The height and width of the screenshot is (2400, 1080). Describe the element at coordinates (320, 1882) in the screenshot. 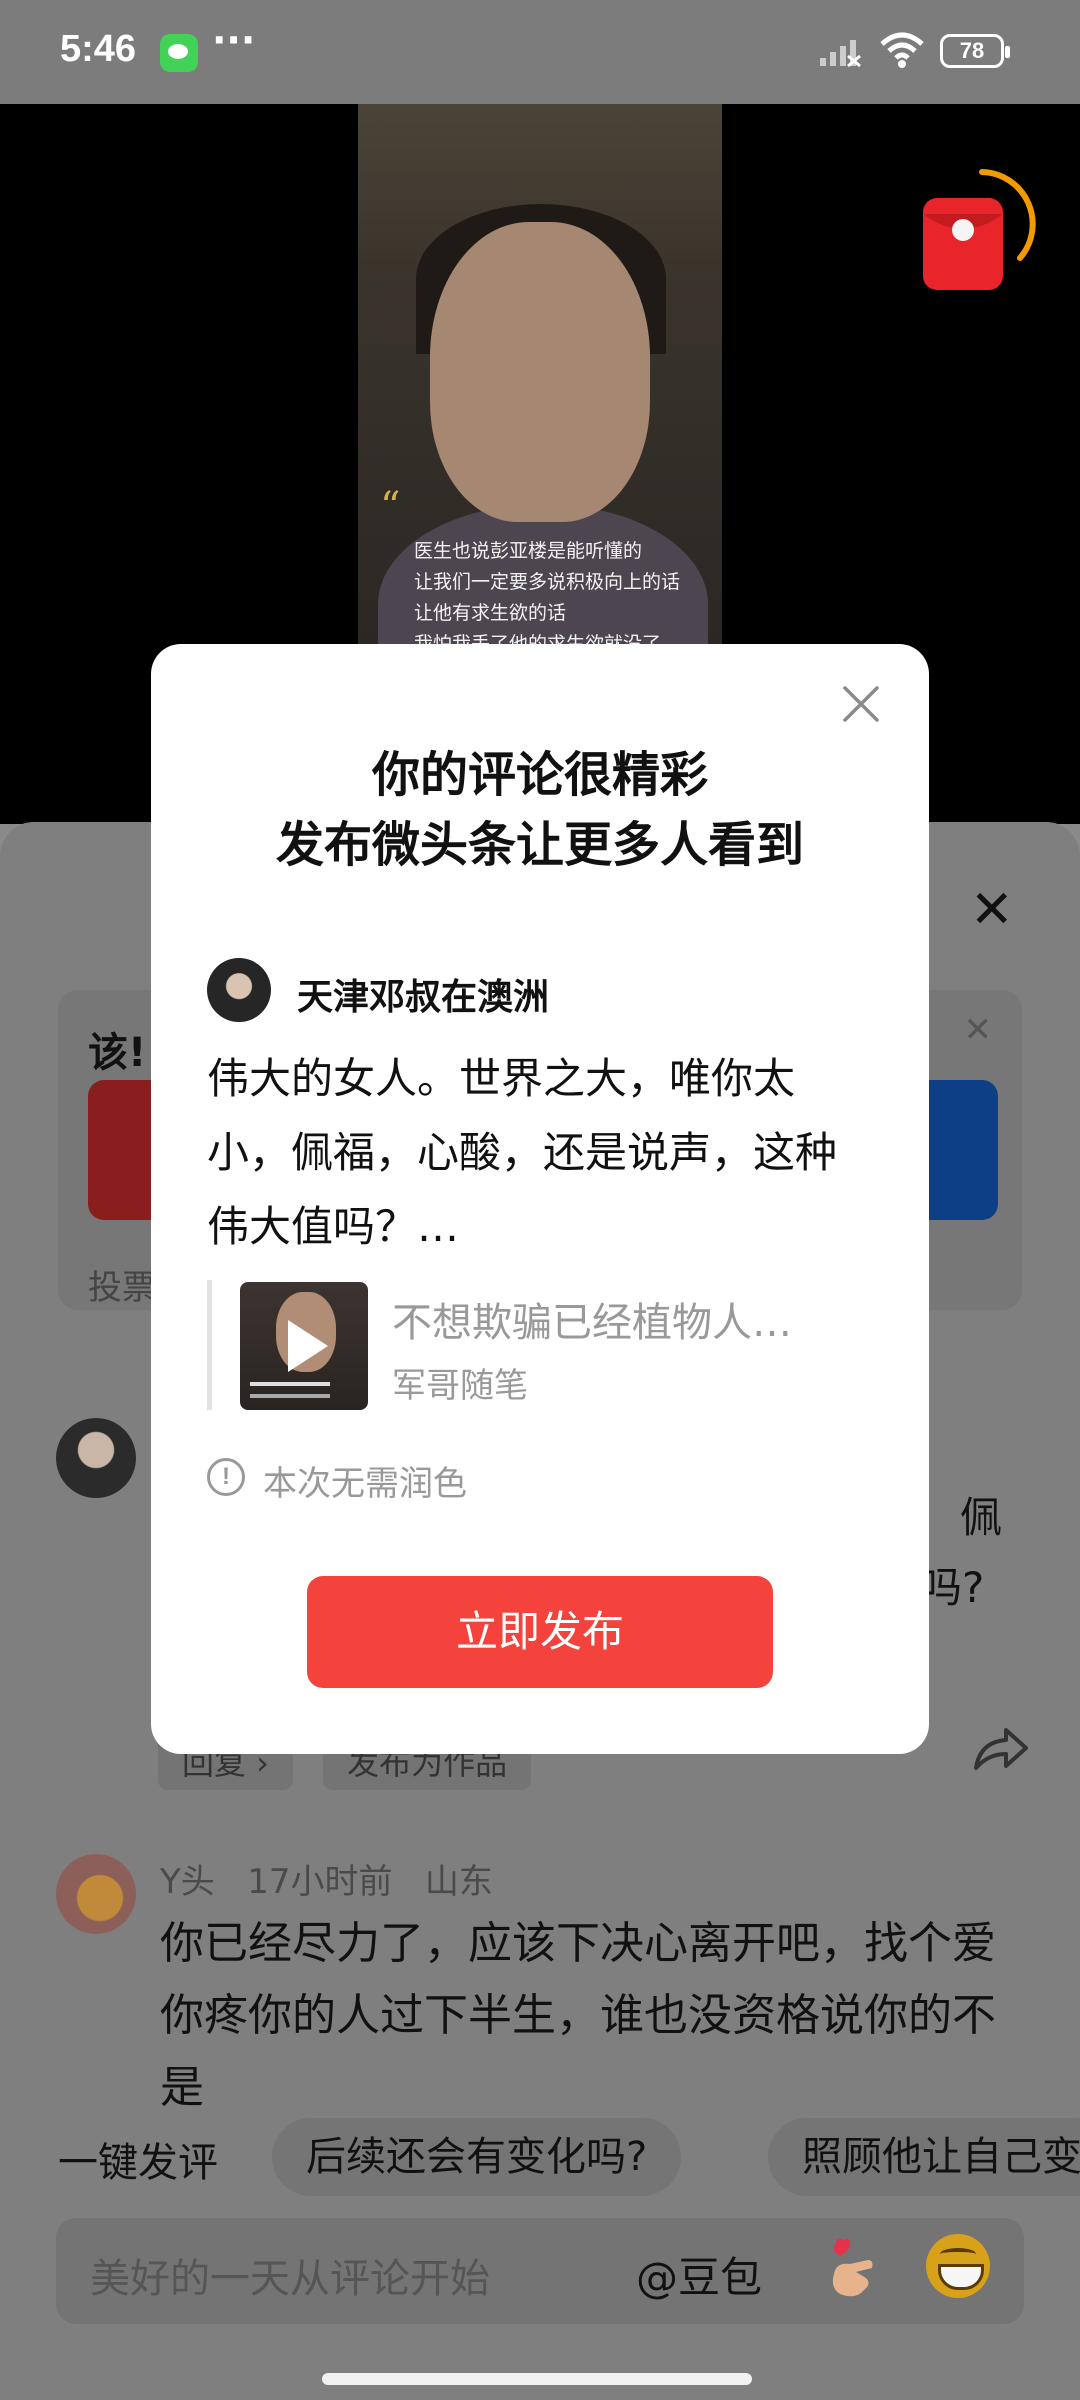

I see `comment-time: 17小时前` at that location.